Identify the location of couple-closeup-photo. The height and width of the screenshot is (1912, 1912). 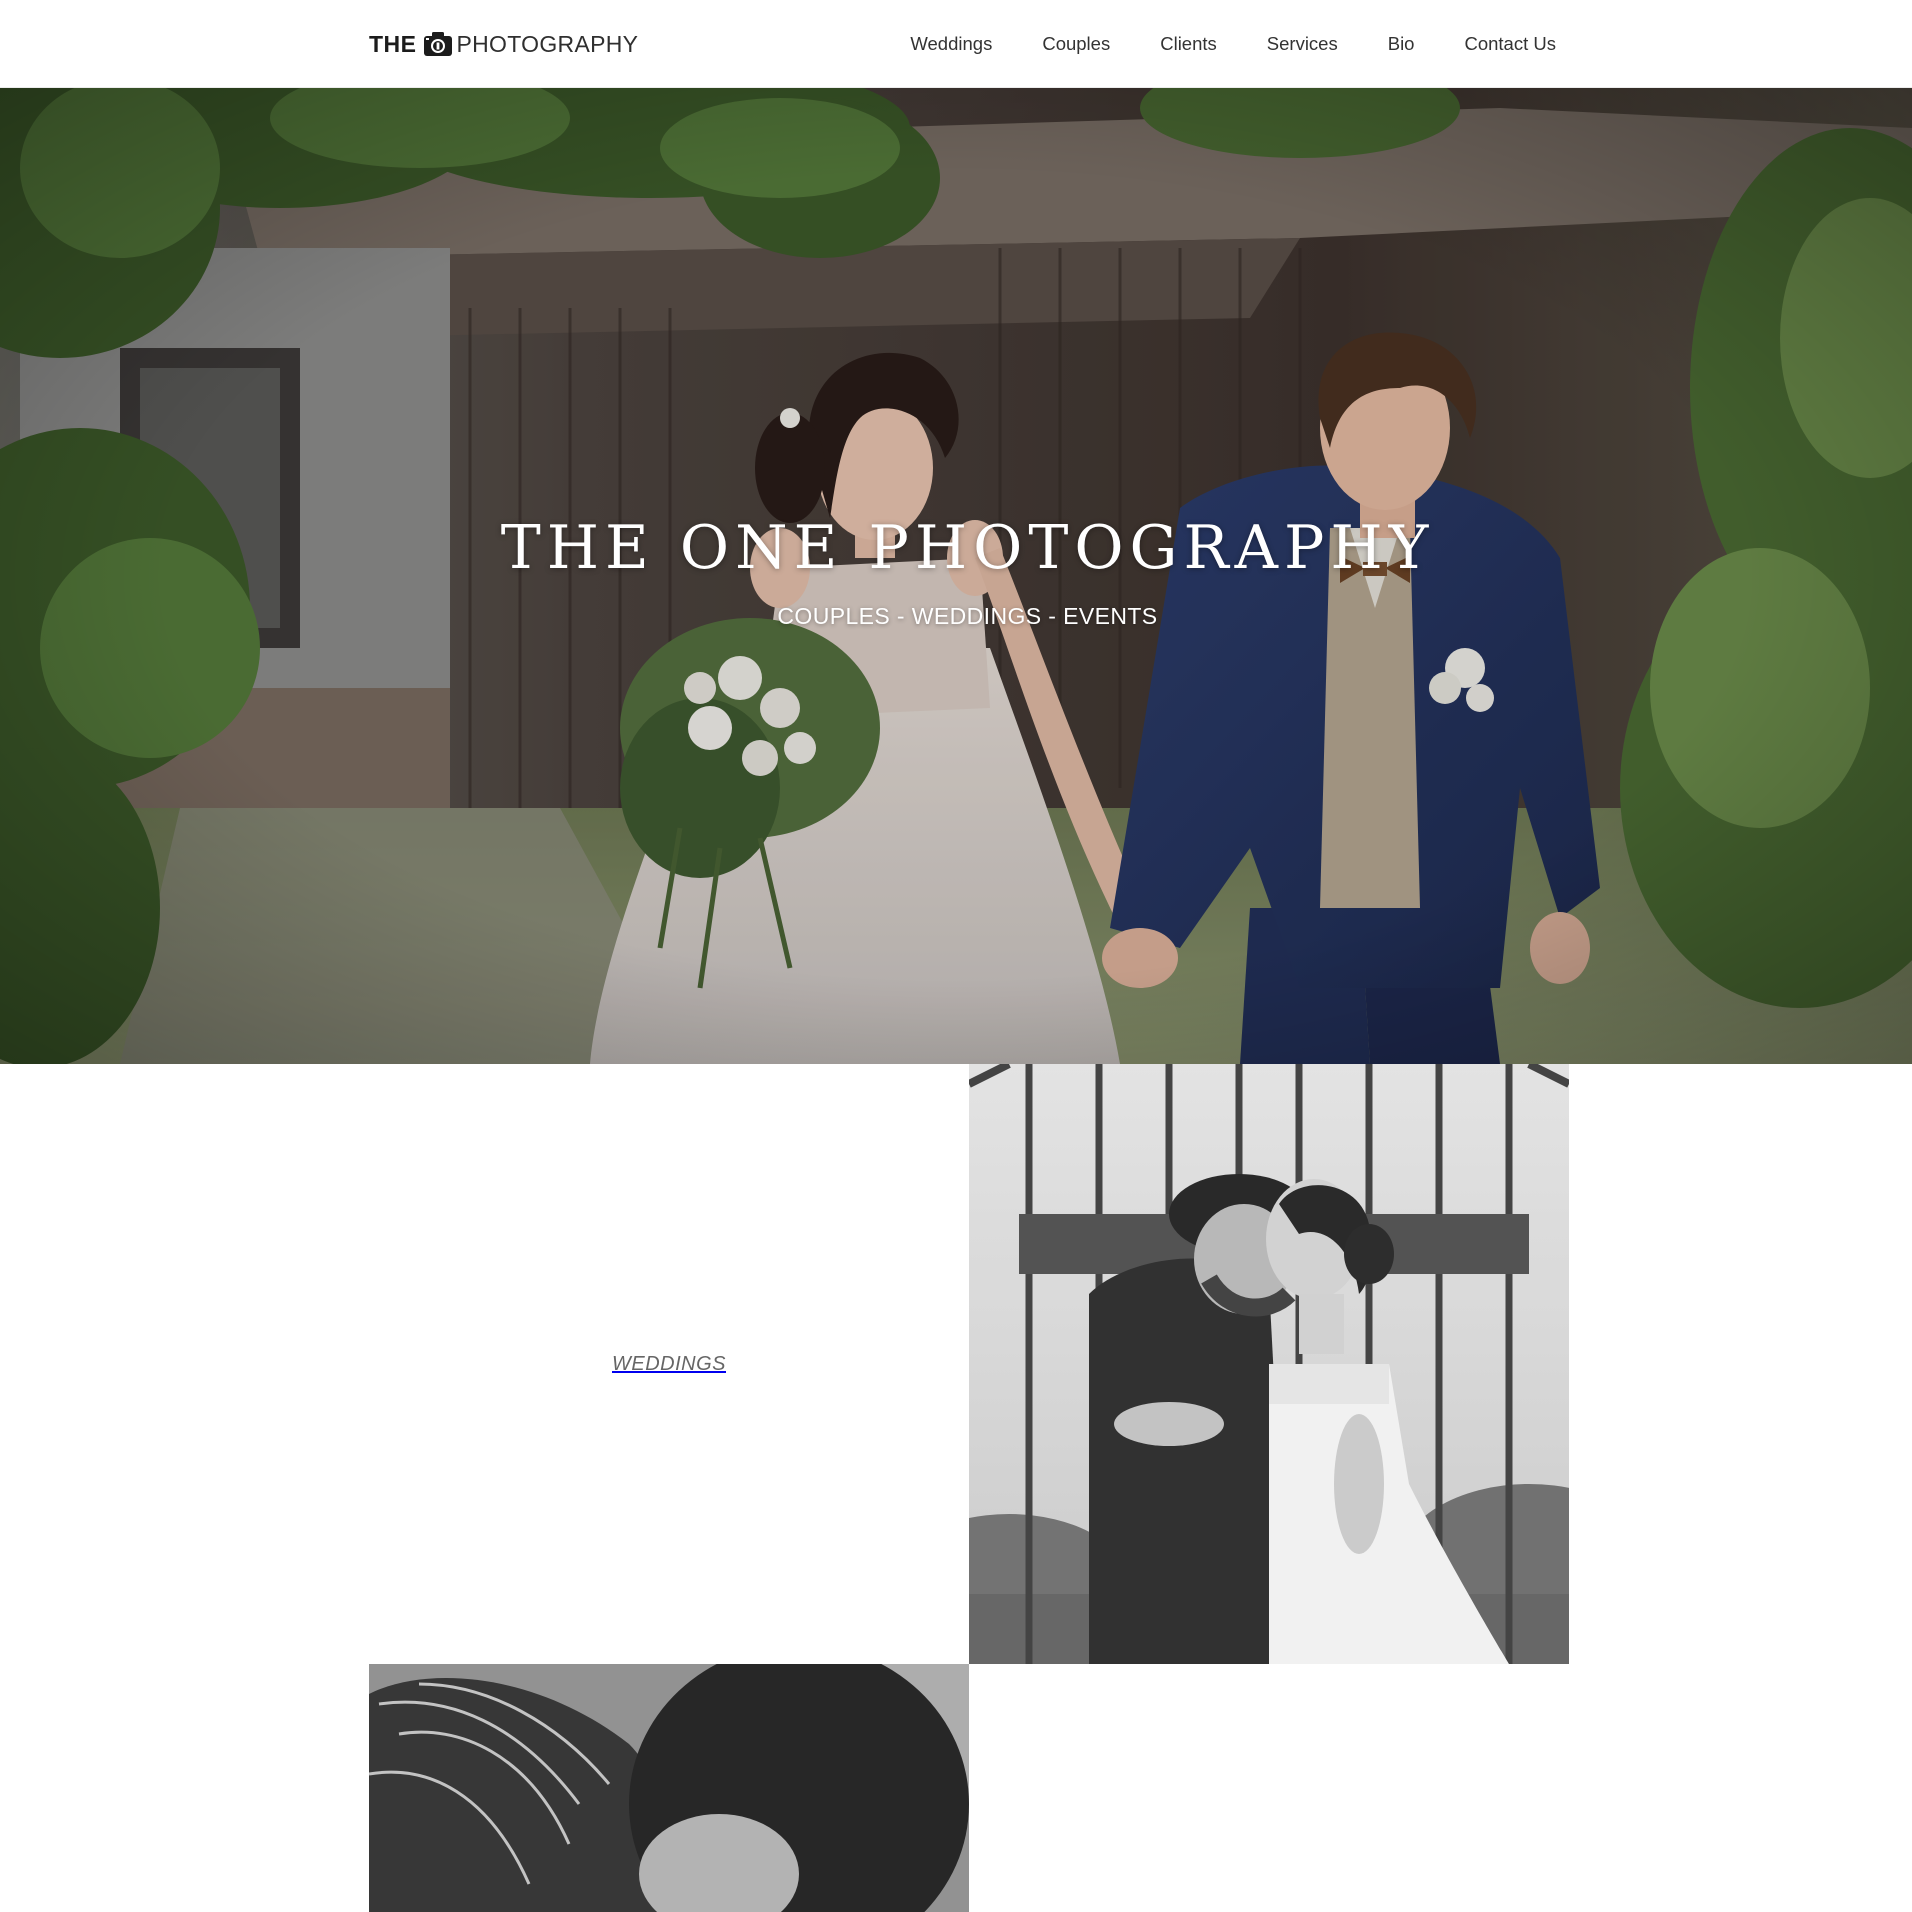
(669, 1788).